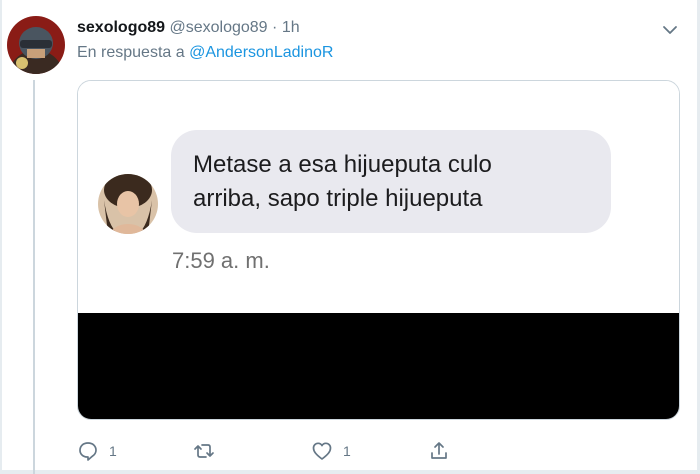  Describe the element at coordinates (221, 260) in the screenshot. I see `message-timestamp: 7:59 a. m.` at that location.